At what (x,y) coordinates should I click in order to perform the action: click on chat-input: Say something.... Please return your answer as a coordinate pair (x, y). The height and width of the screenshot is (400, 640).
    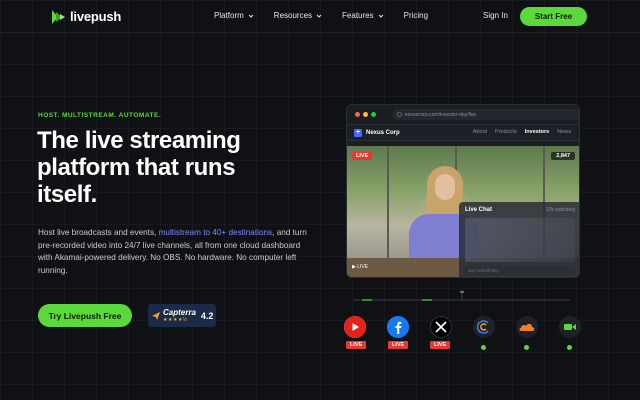
    Looking at the image, I should click on (520, 270).